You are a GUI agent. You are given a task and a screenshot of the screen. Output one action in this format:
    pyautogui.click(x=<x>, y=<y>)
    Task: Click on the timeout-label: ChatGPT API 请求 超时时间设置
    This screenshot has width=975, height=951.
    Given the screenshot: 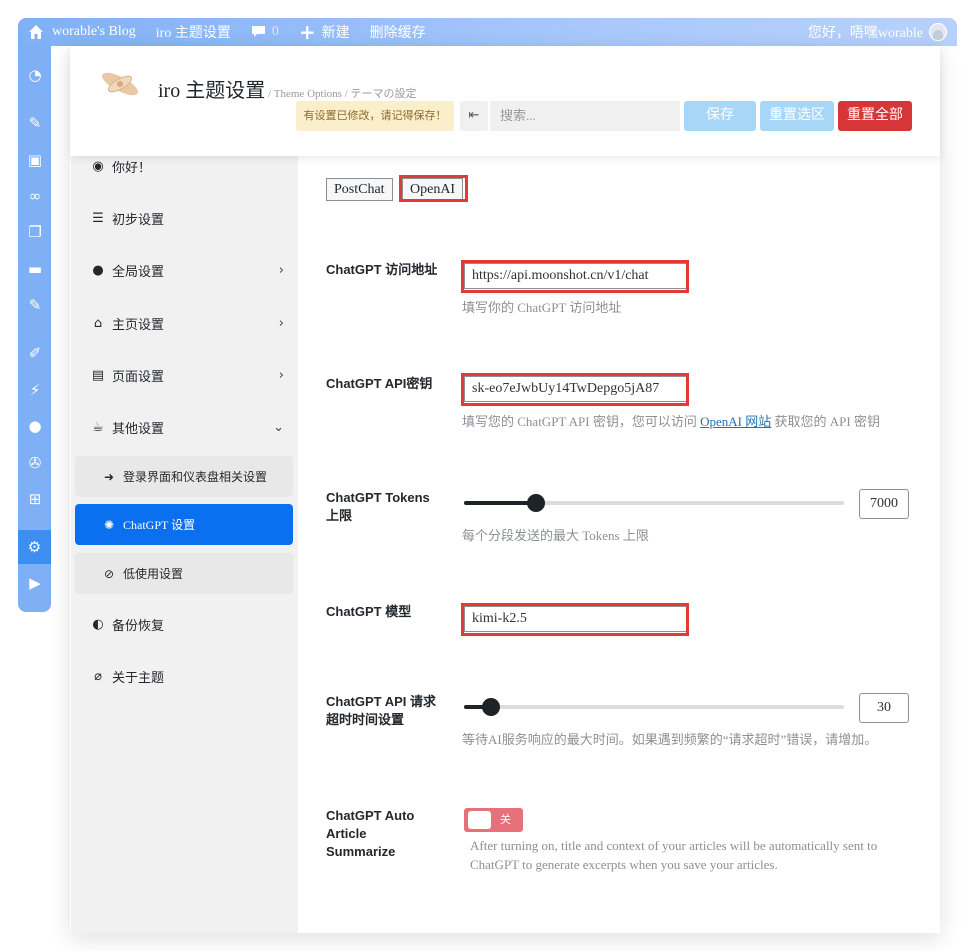 What is the action you would take?
    pyautogui.click(x=381, y=711)
    